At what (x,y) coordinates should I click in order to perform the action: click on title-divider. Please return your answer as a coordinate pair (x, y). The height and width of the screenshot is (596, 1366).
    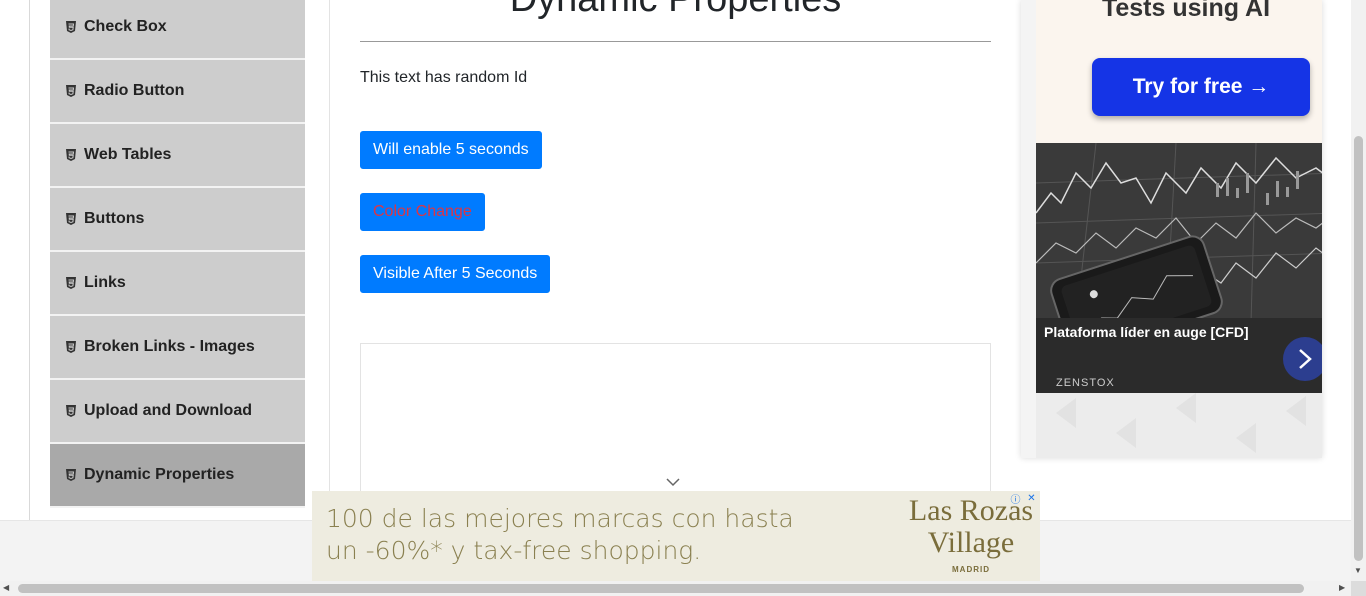
    Looking at the image, I should click on (675, 41).